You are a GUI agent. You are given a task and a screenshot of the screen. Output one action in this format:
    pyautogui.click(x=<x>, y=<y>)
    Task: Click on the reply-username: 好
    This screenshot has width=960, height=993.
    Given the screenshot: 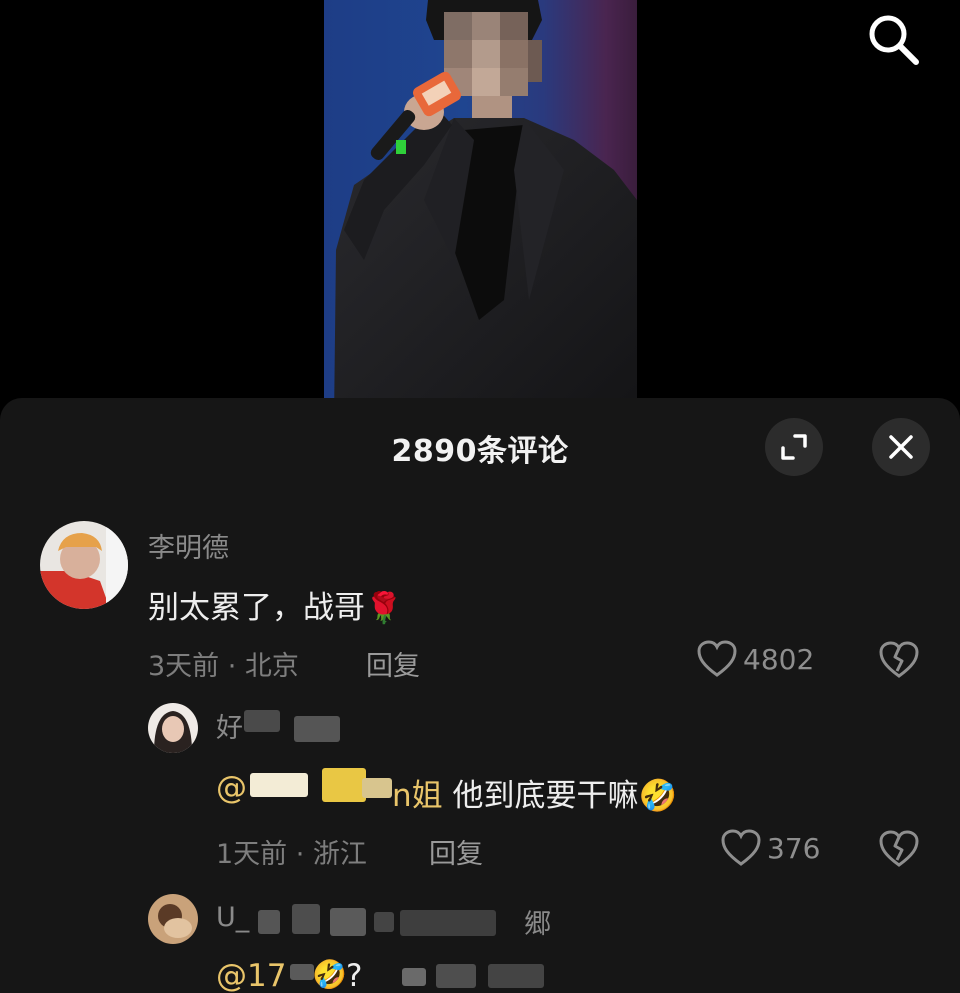 What is the action you would take?
    pyautogui.click(x=229, y=725)
    